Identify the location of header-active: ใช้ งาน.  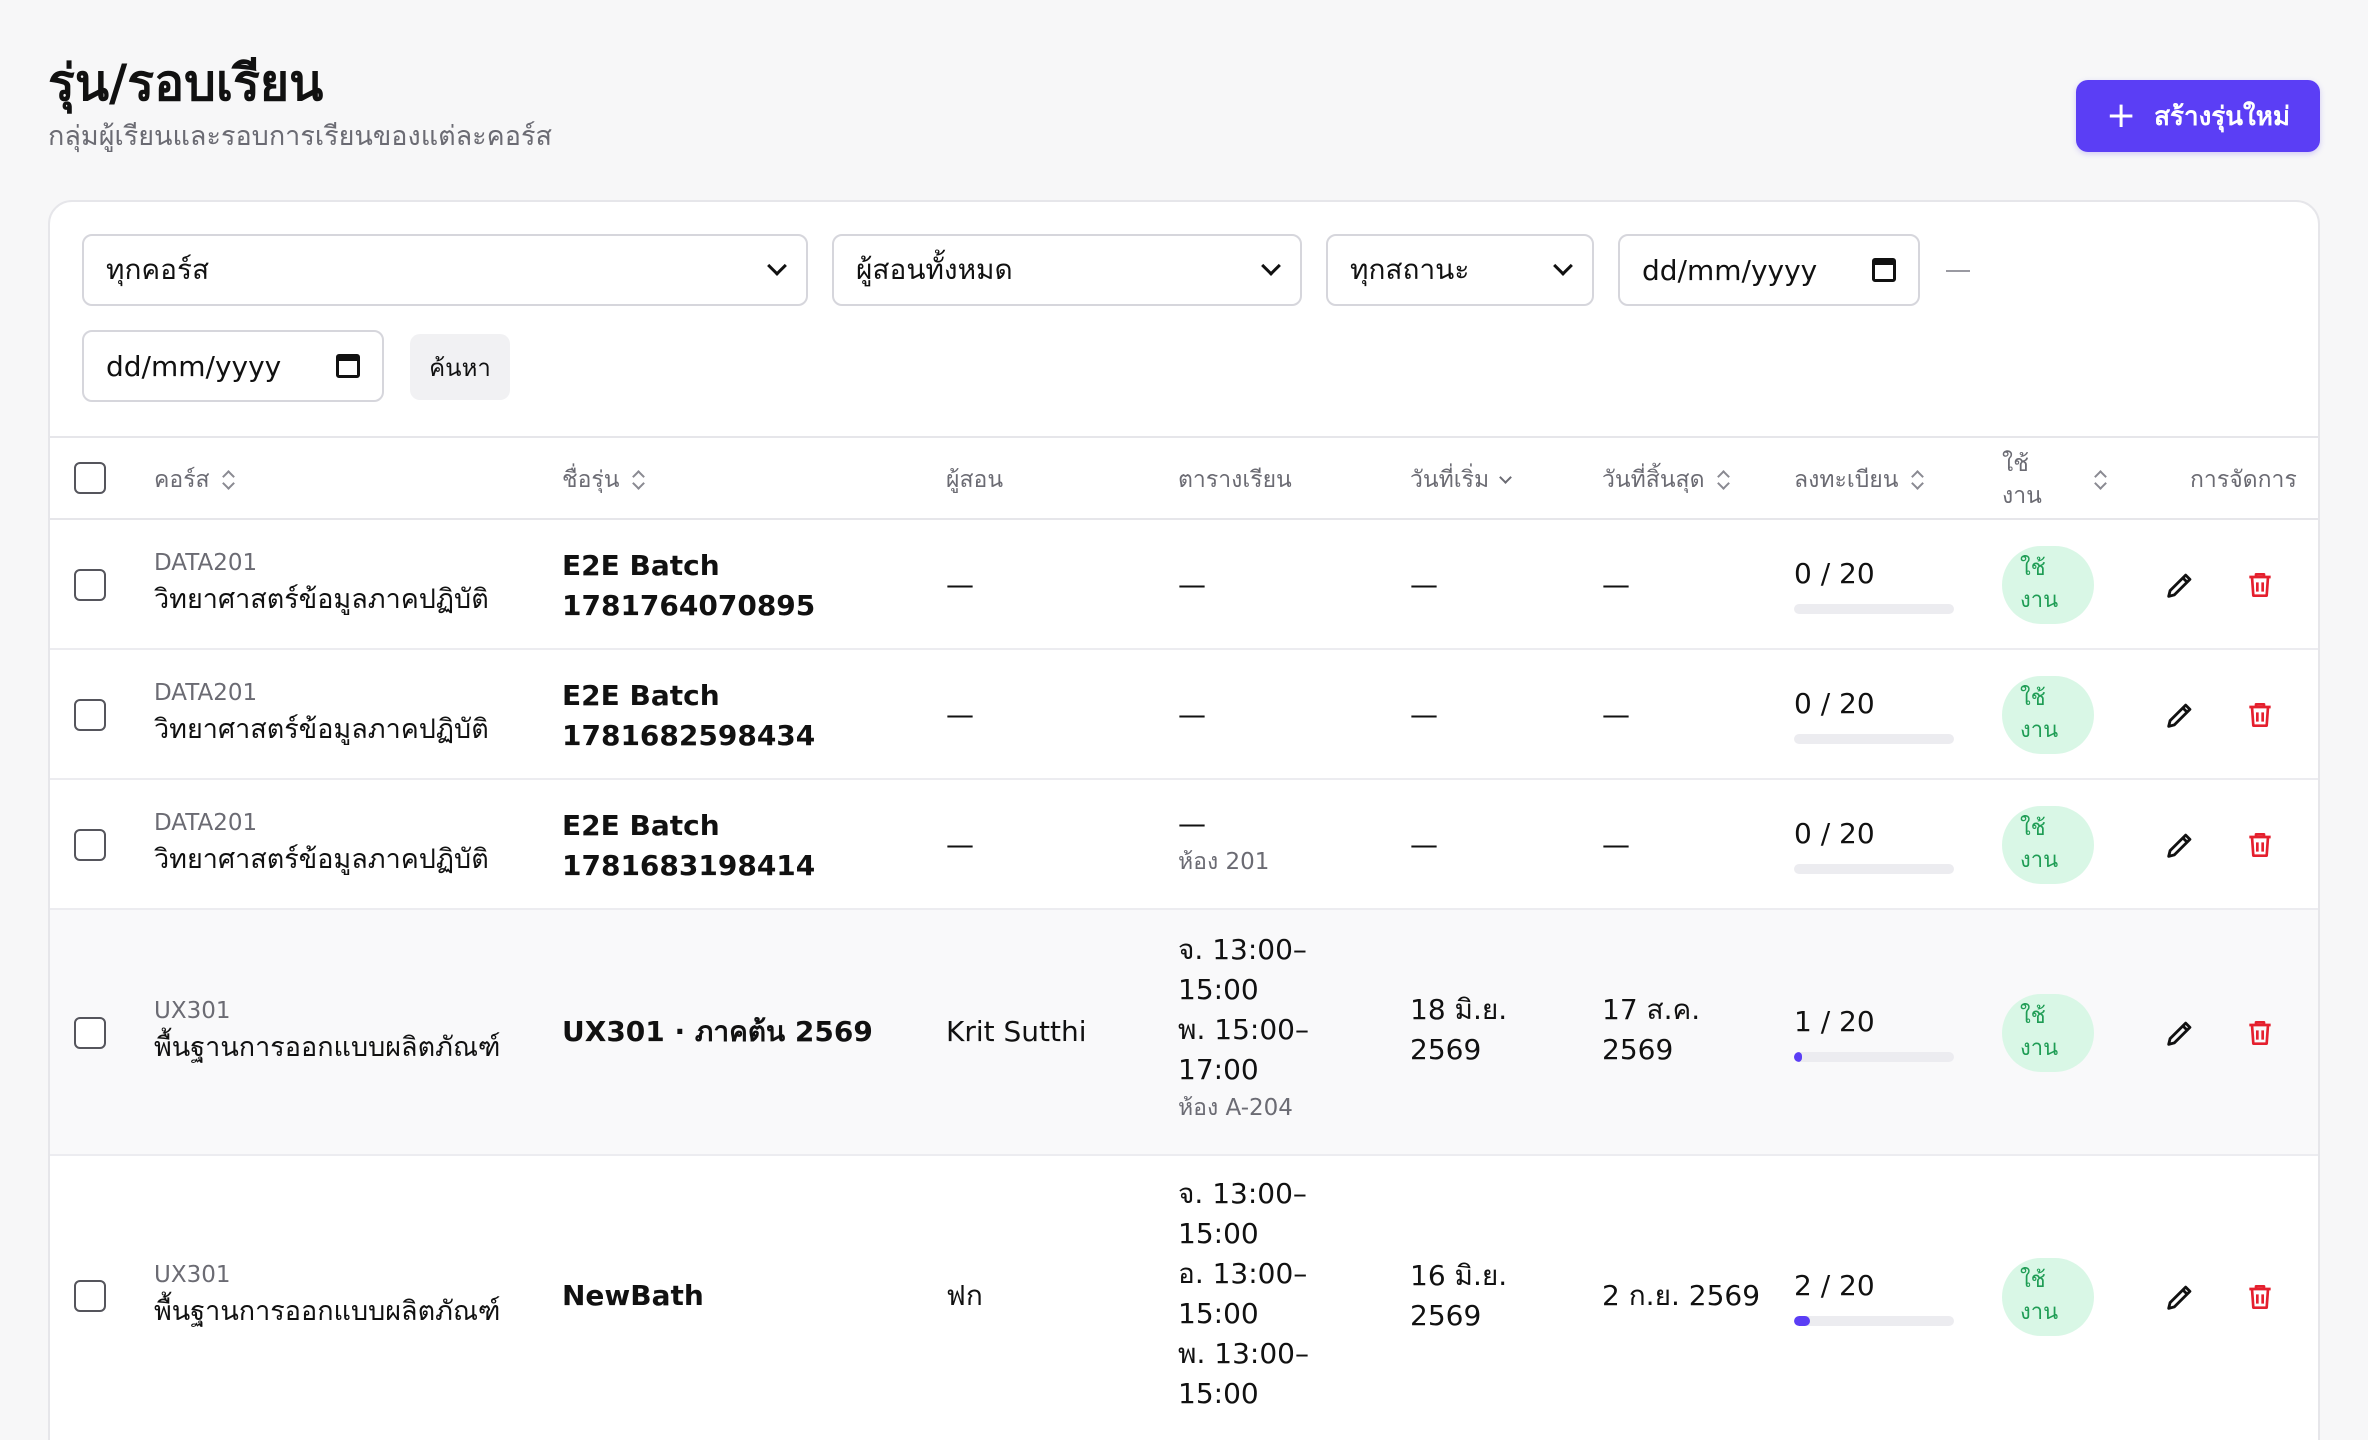
(2054, 480).